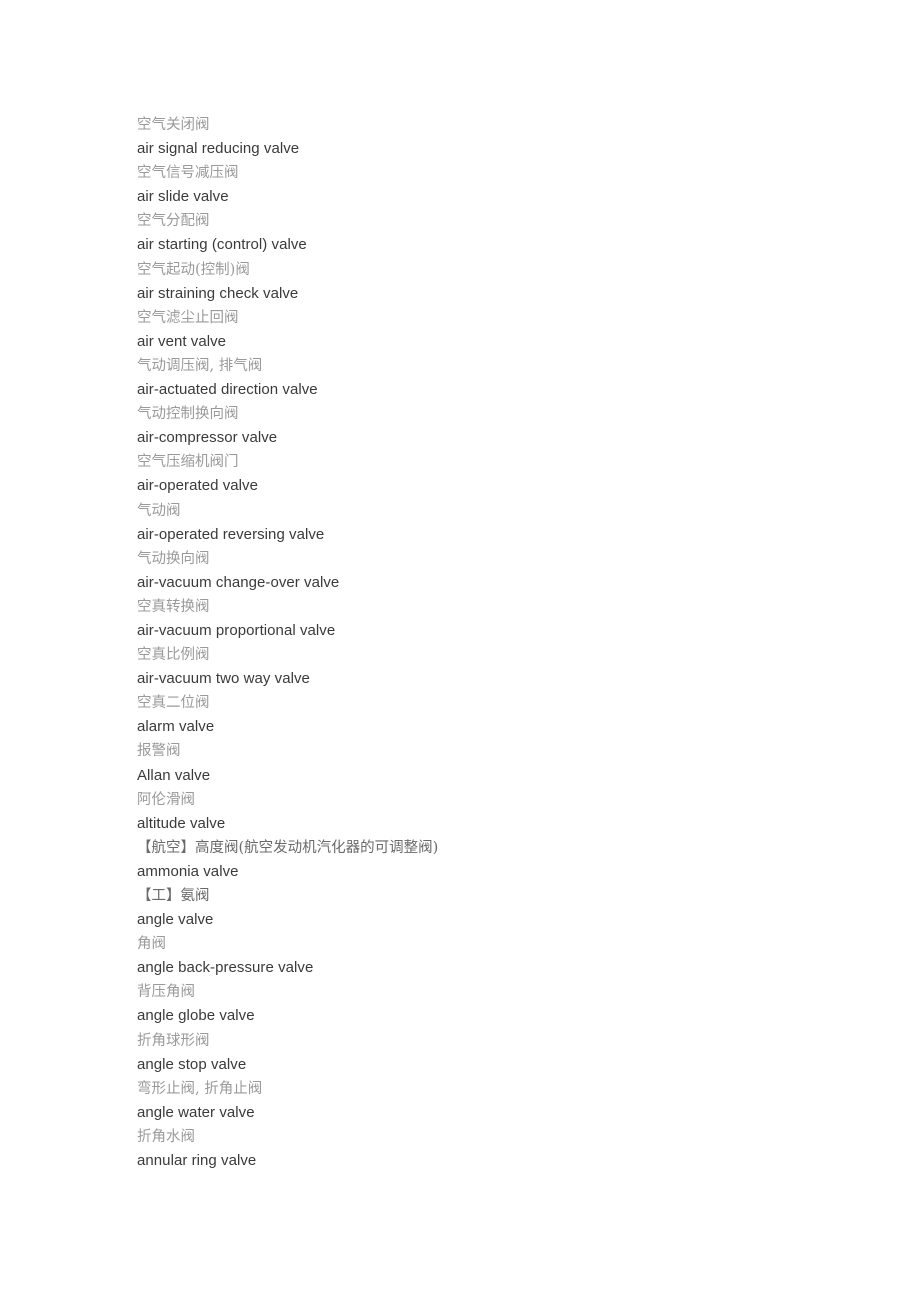 The width and height of the screenshot is (920, 1302). What do you see at coordinates (159, 751) in the screenshot?
I see `glossary-translation-line: 报警阀` at bounding box center [159, 751].